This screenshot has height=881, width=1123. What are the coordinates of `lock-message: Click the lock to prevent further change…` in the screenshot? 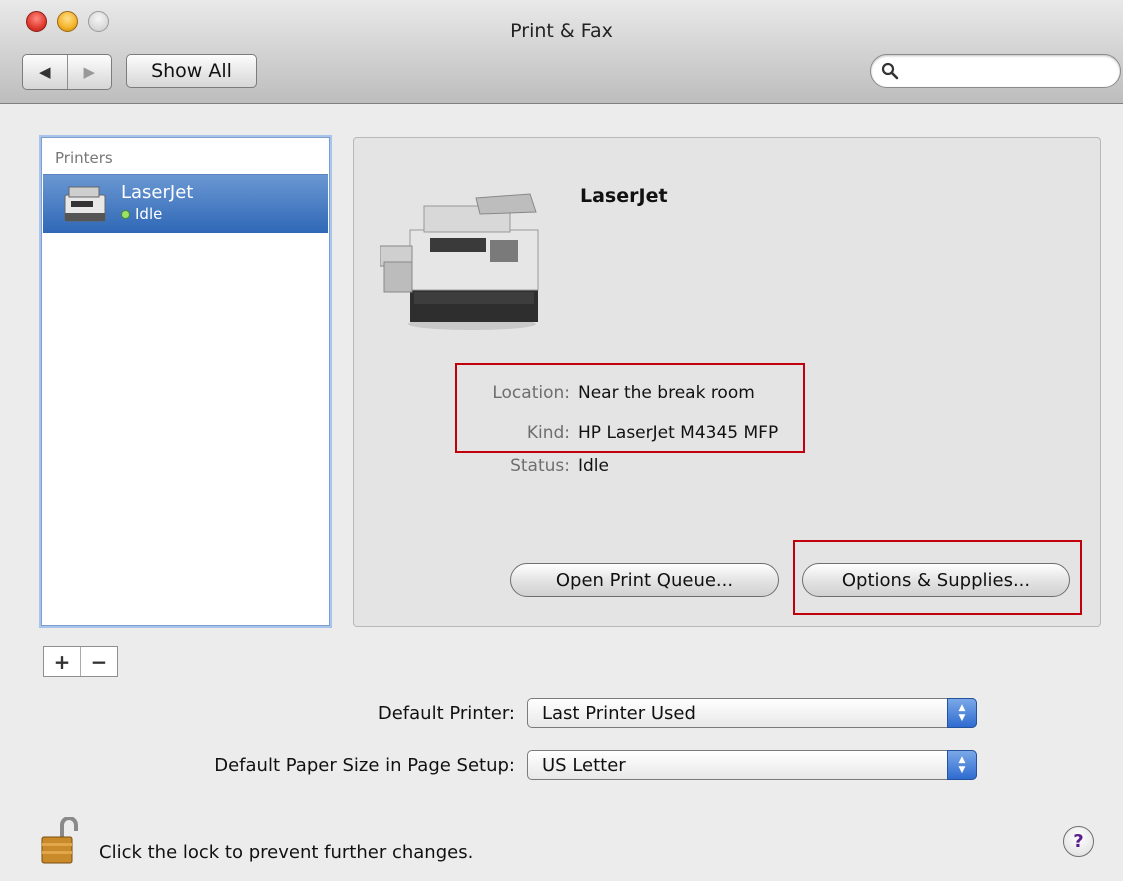 It's located at (286, 852).